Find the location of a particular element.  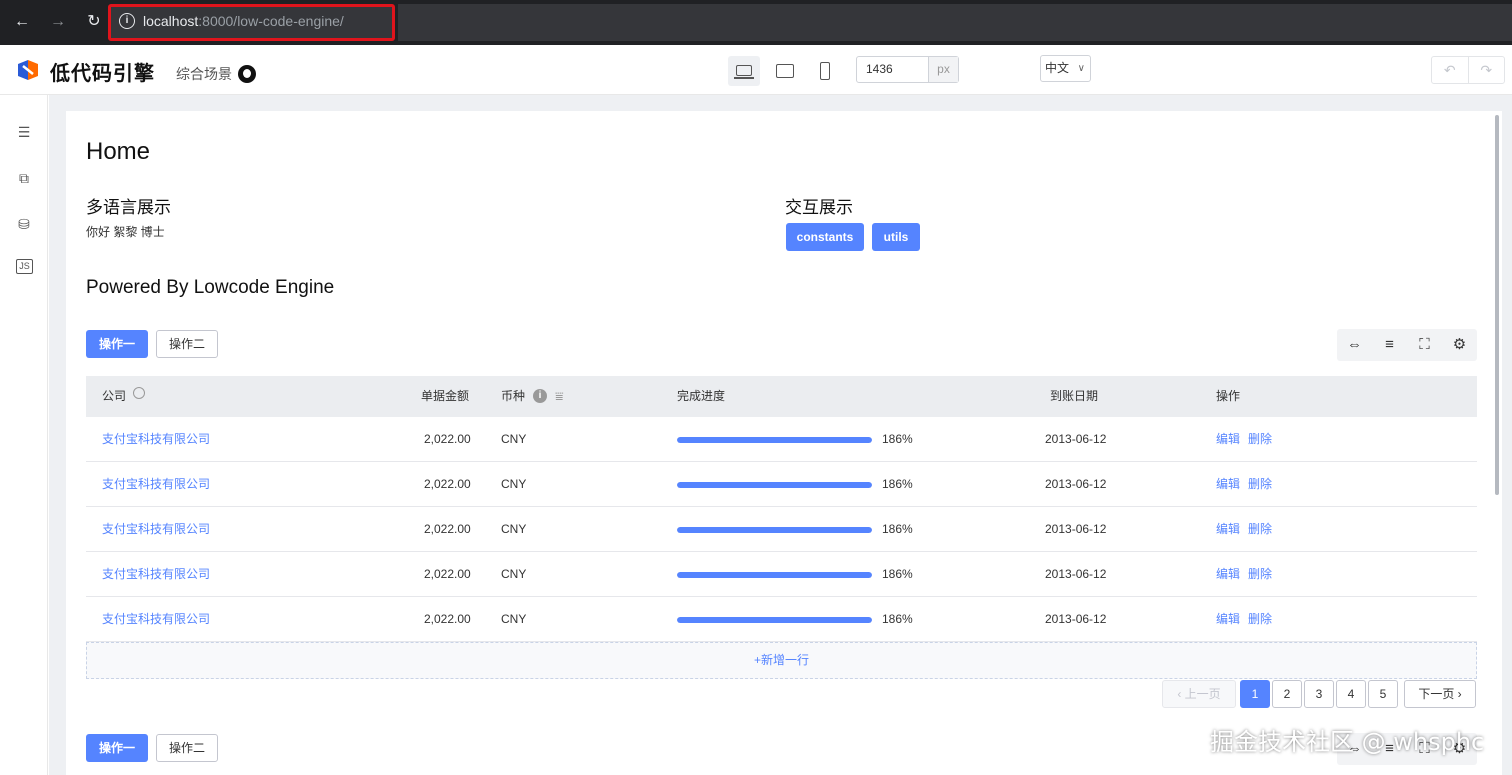

gear-icon: ⚙ is located at coordinates (1459, 345).